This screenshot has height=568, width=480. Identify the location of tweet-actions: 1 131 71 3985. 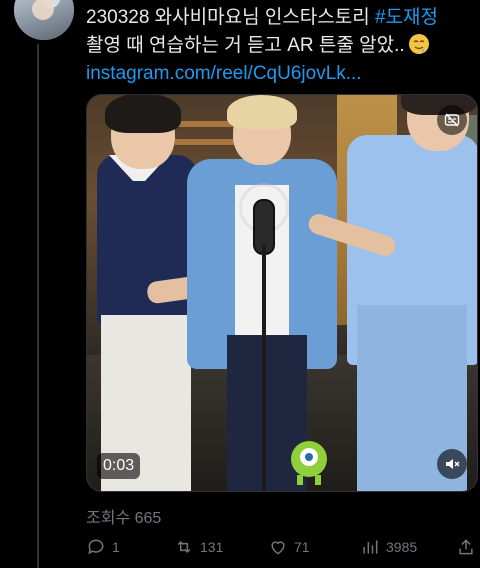
(282, 547).